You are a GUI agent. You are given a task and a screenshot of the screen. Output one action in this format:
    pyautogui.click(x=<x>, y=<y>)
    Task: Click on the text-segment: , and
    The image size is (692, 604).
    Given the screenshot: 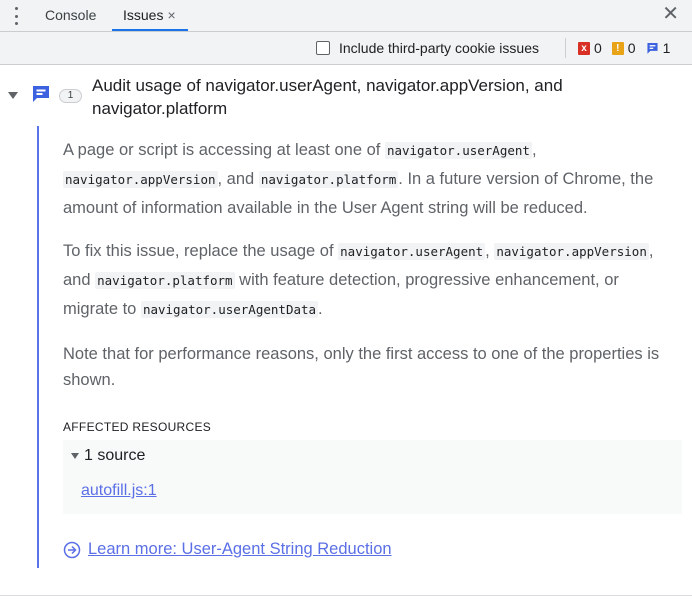 What is the action you would take?
    pyautogui.click(x=238, y=179)
    